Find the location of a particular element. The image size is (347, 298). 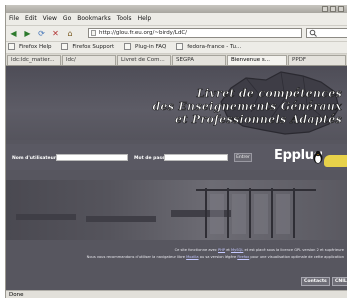

bookmark-label: Firefox Support is located at coordinates (93, 47).